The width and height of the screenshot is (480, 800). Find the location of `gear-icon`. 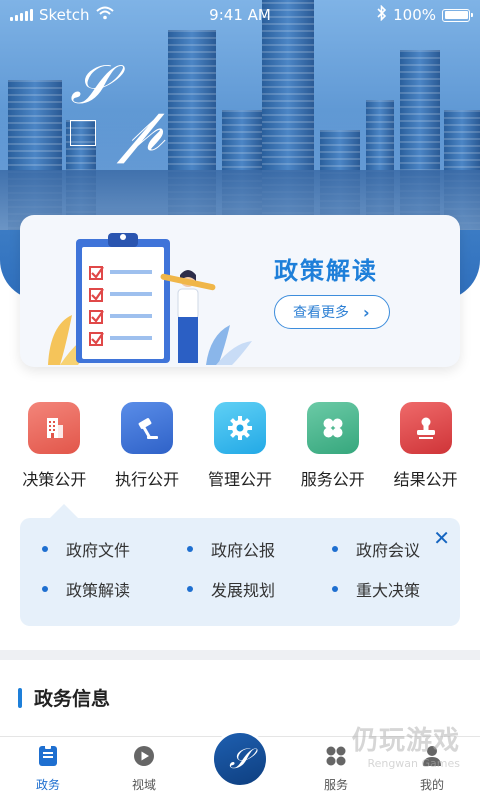

gear-icon is located at coordinates (239, 428).